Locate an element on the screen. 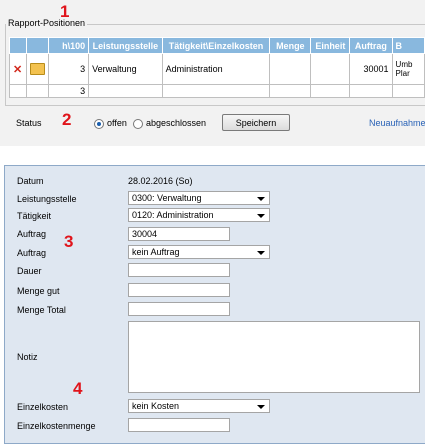  leistungsstelle-label: Leistungsstelle is located at coordinates (47, 199).